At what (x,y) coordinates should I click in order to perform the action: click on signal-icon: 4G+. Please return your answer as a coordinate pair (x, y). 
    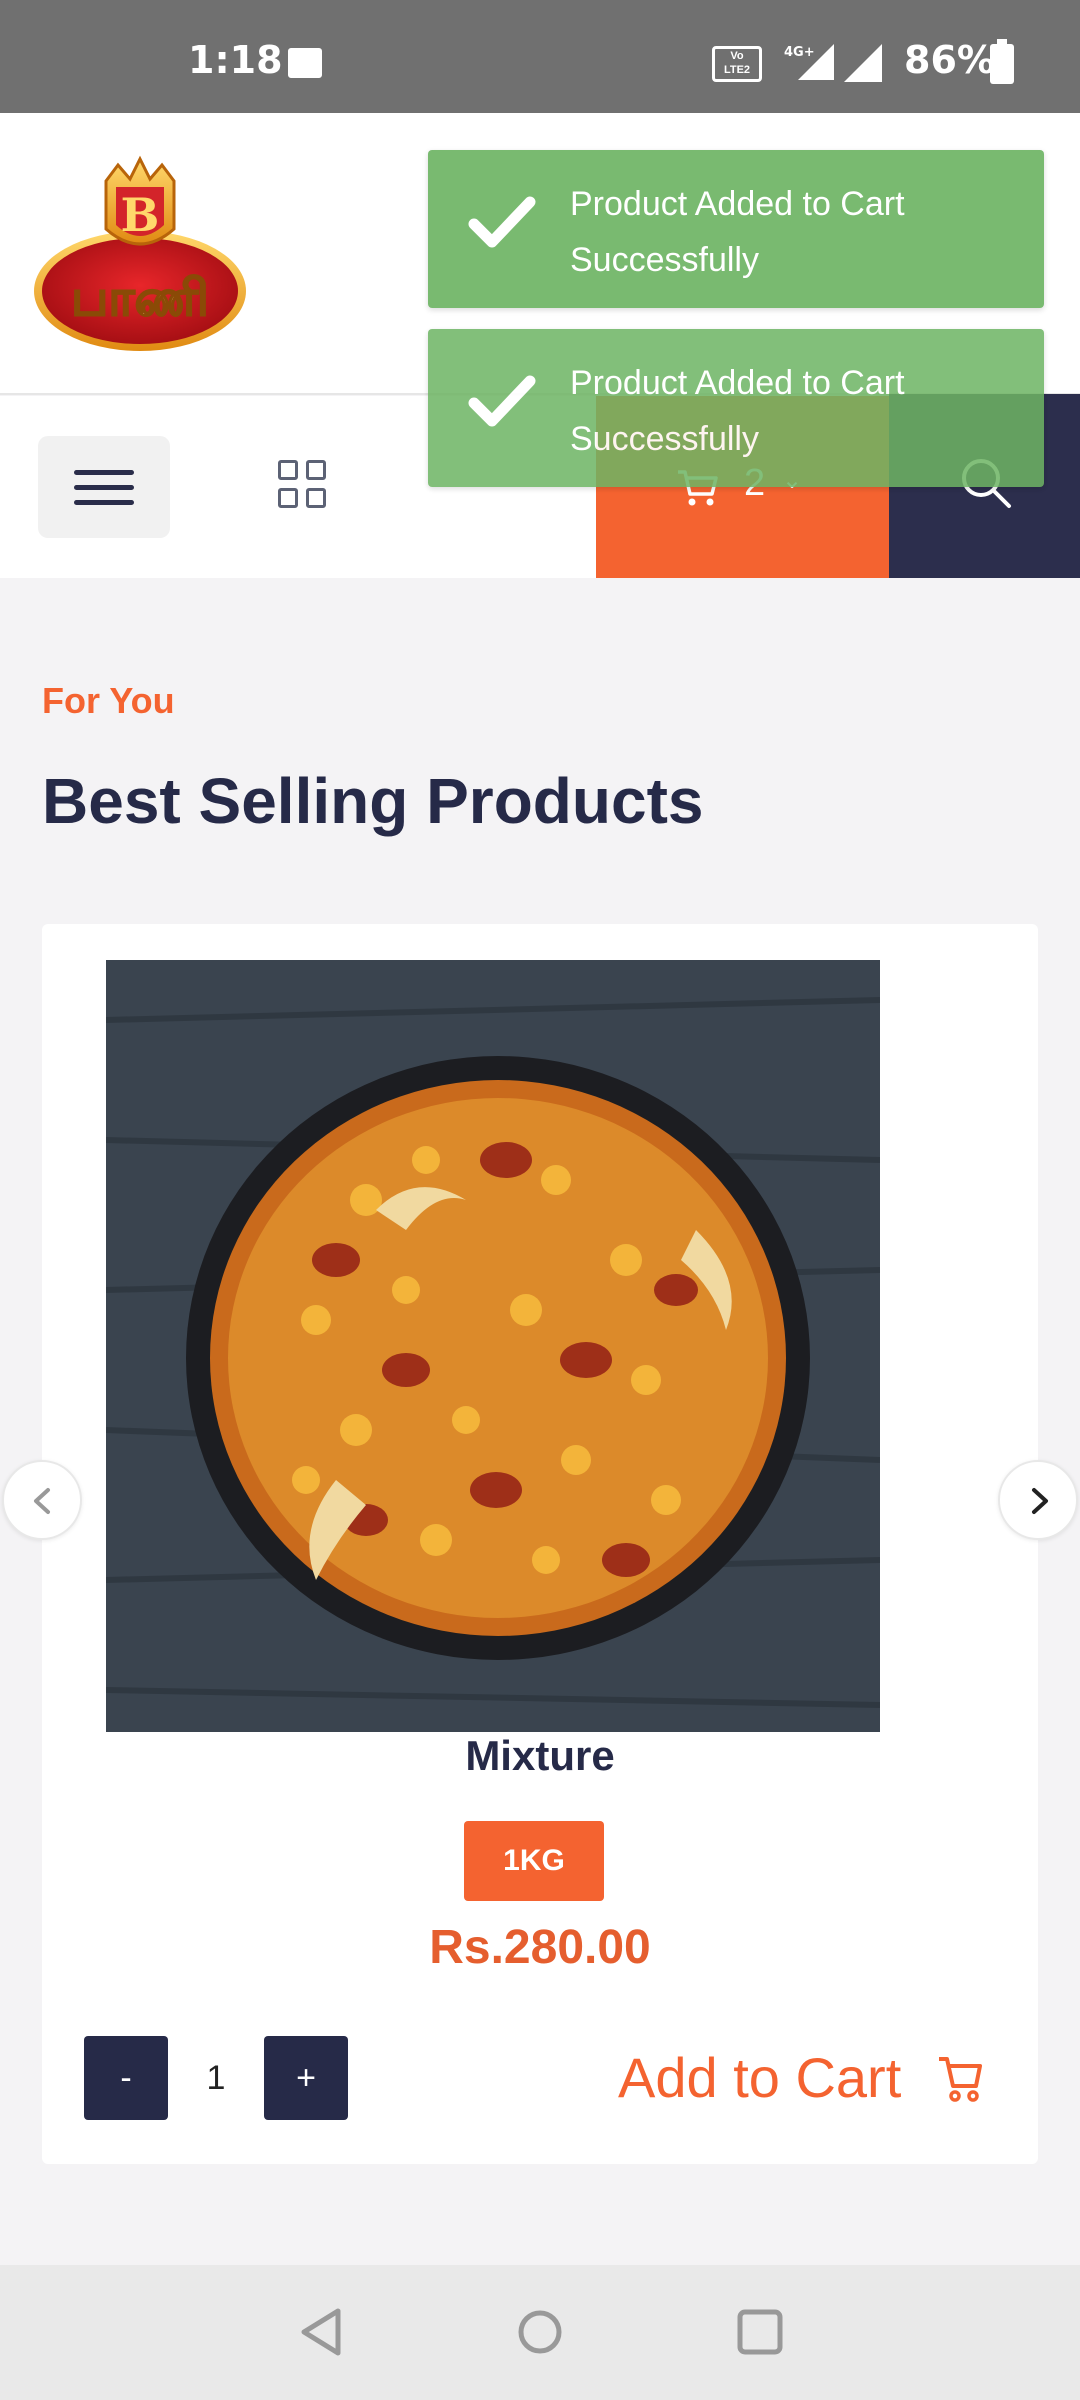
    Looking at the image, I should click on (809, 62).